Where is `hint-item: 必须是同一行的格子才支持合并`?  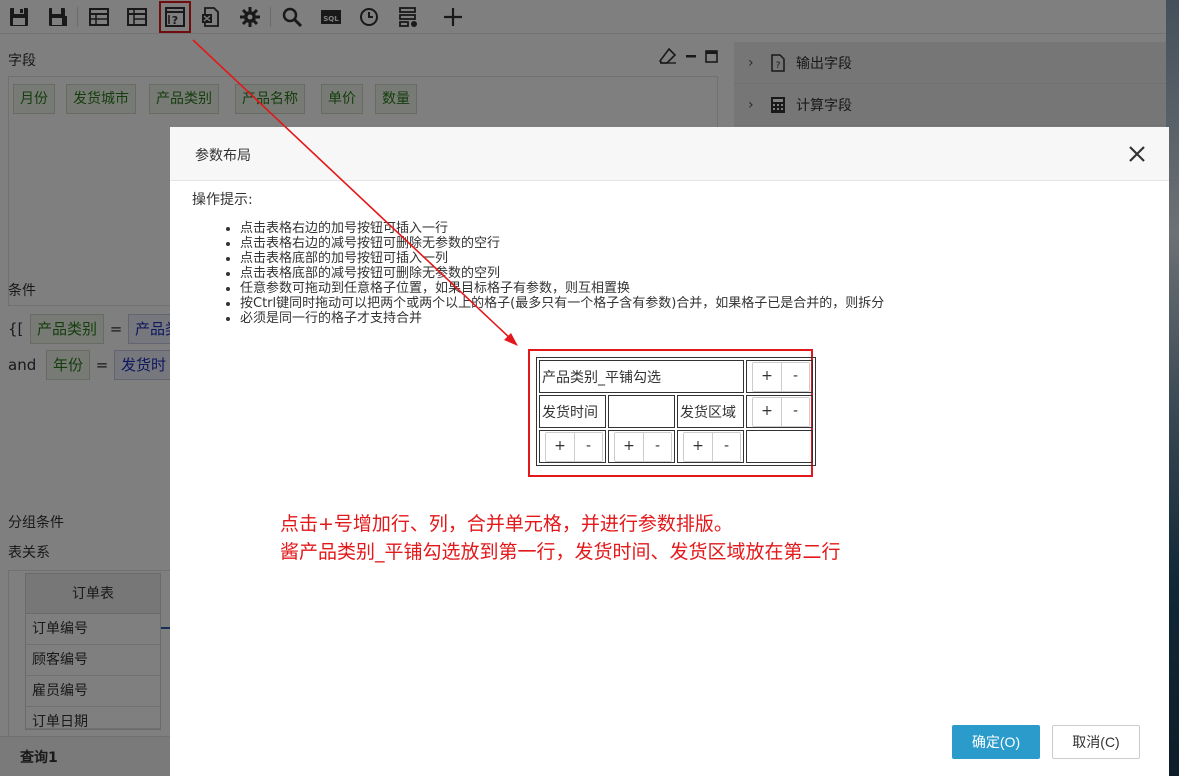
hint-item: 必须是同一行的格子才支持合并 is located at coordinates (562, 318).